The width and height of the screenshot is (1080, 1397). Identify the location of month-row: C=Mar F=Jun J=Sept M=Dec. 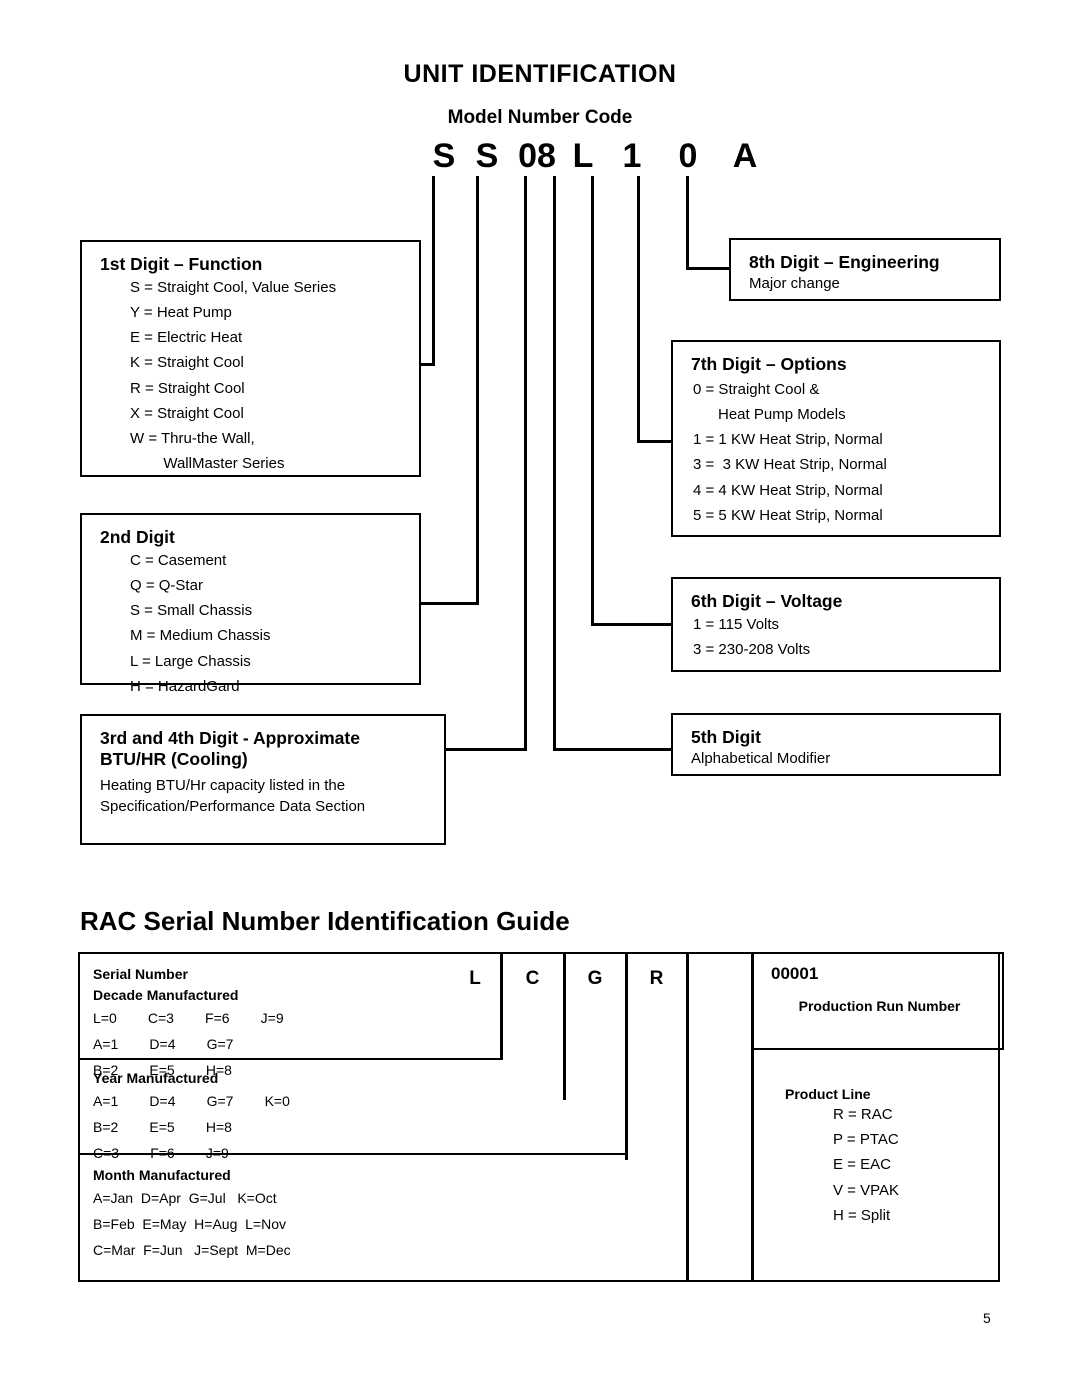
(192, 1249).